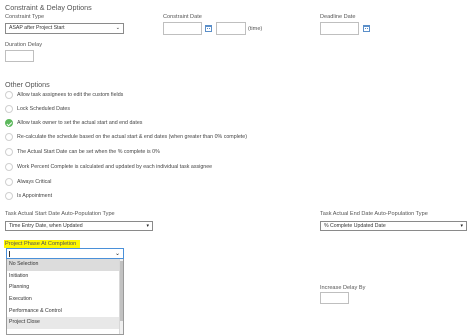 This screenshot has width=474, height=335. What do you see at coordinates (255, 29) in the screenshot?
I see `constraint-time-suffix: (time)` at bounding box center [255, 29].